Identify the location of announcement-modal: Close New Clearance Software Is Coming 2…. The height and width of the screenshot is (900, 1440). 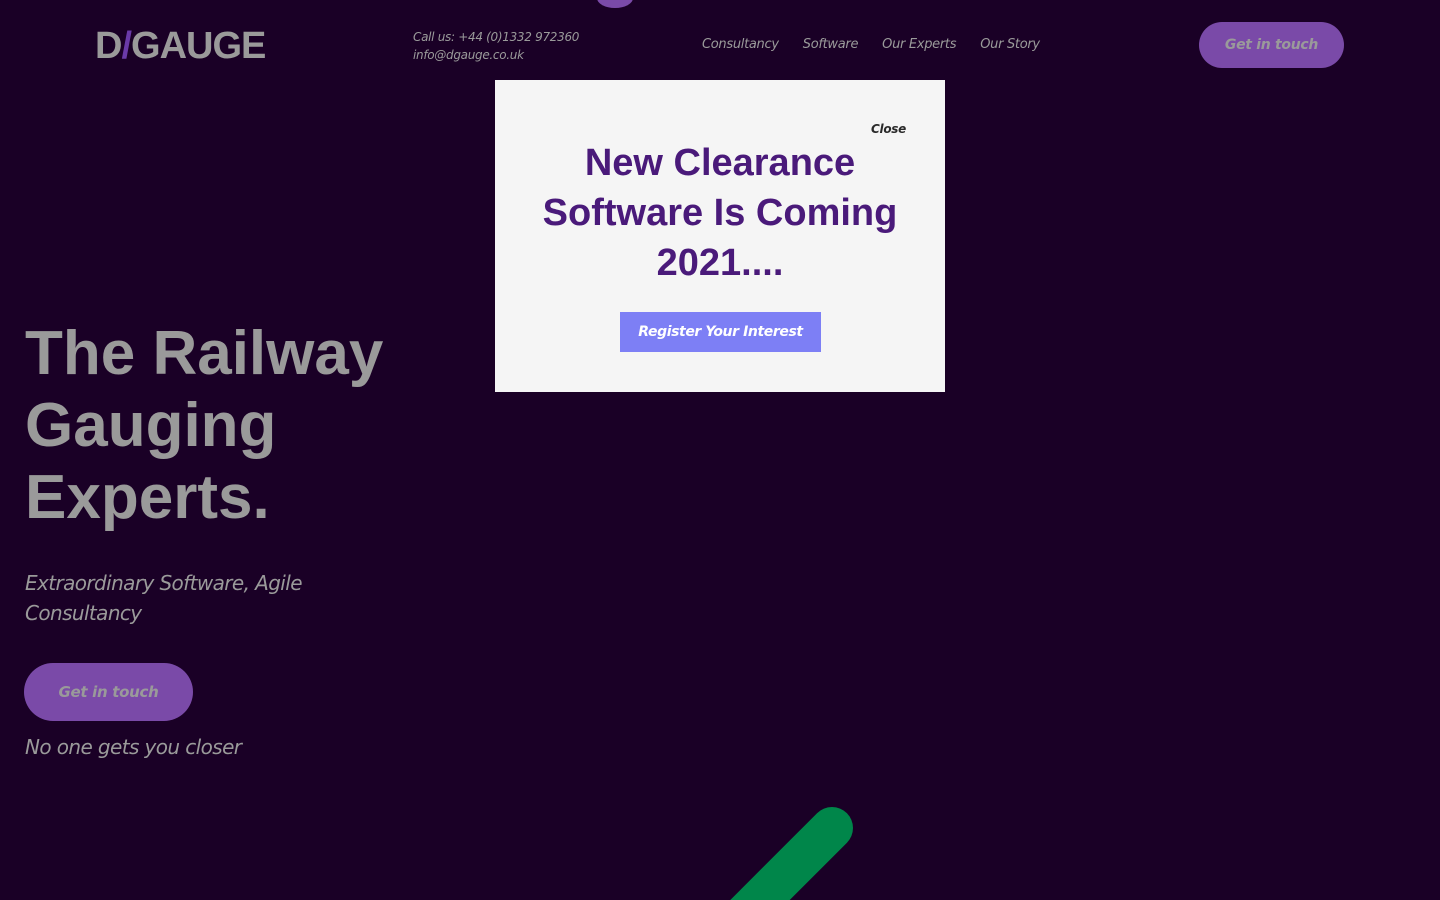
(720, 236).